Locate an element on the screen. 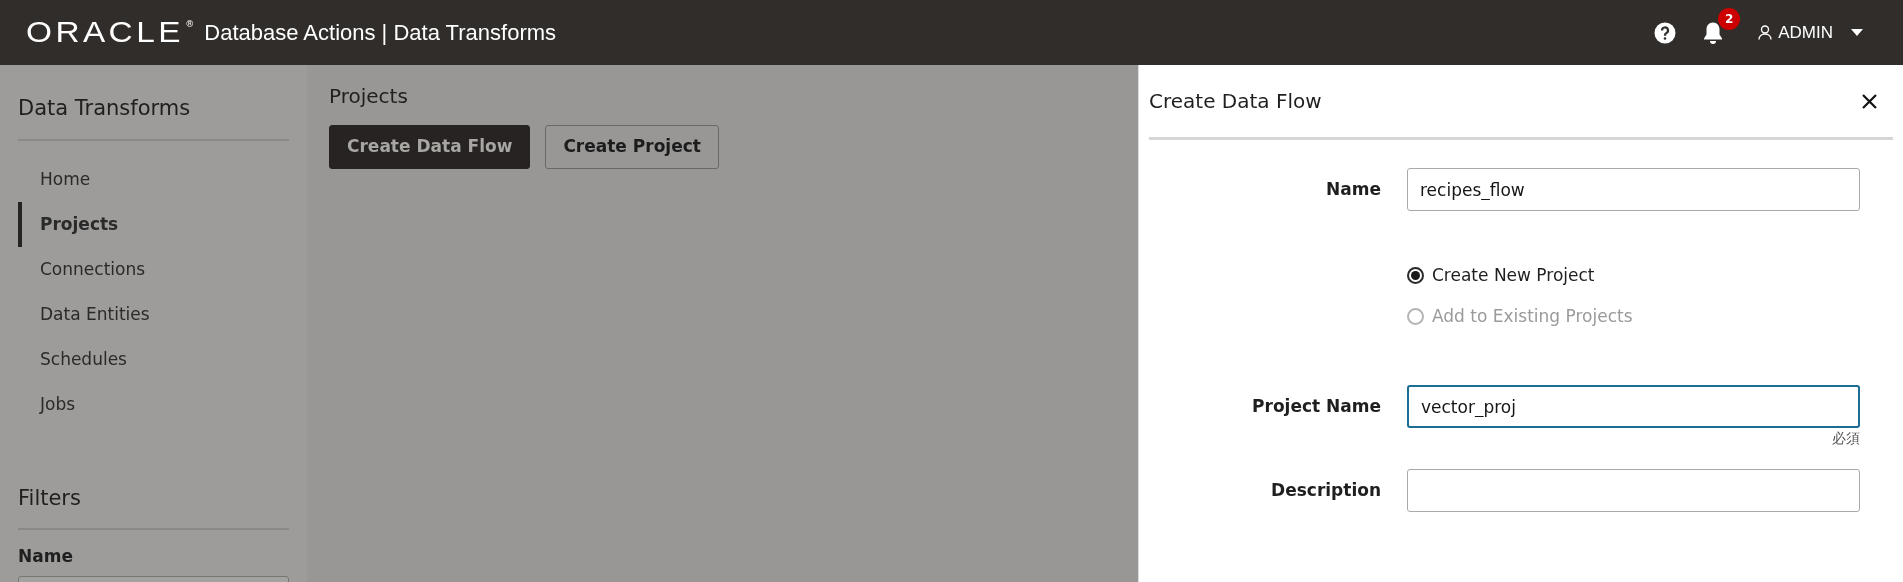 This screenshot has height=582, width=1903. field-label: Project Name is located at coordinates (1316, 406).